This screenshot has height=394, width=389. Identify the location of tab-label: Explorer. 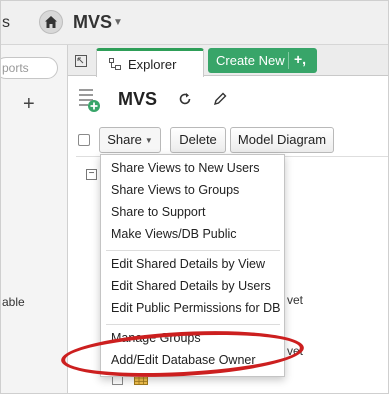
(152, 64).